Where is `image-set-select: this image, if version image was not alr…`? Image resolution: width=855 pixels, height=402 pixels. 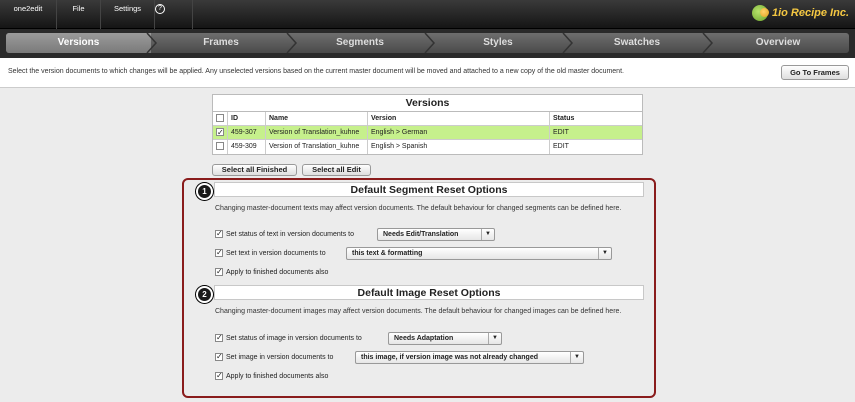
image-set-select: this image, if version image was not alr… is located at coordinates (469, 357).